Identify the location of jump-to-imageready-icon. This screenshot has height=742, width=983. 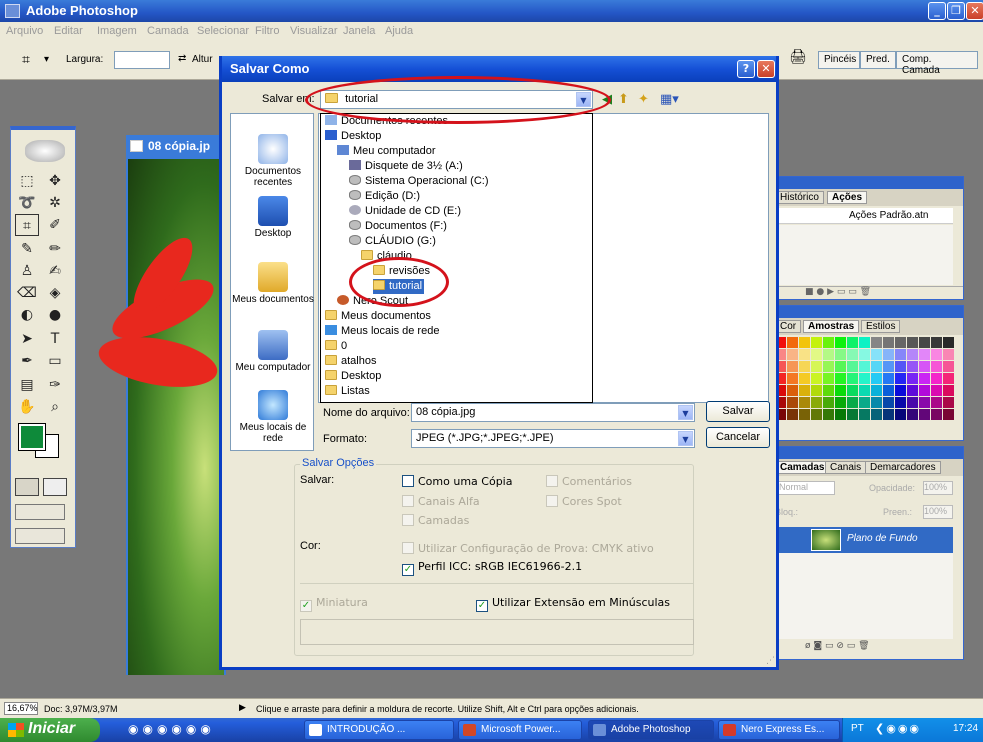
(40, 536).